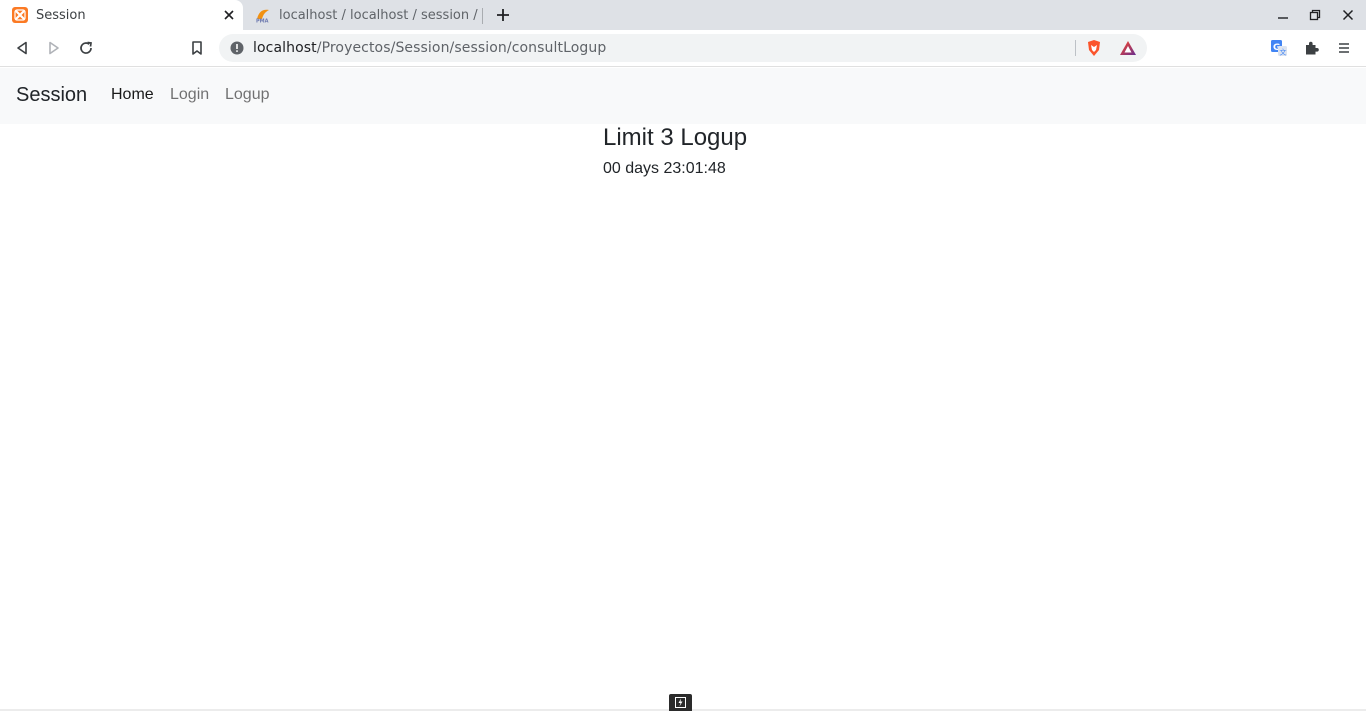 The image size is (1366, 711). What do you see at coordinates (285, 48) in the screenshot?
I see `url-host: localhost` at bounding box center [285, 48].